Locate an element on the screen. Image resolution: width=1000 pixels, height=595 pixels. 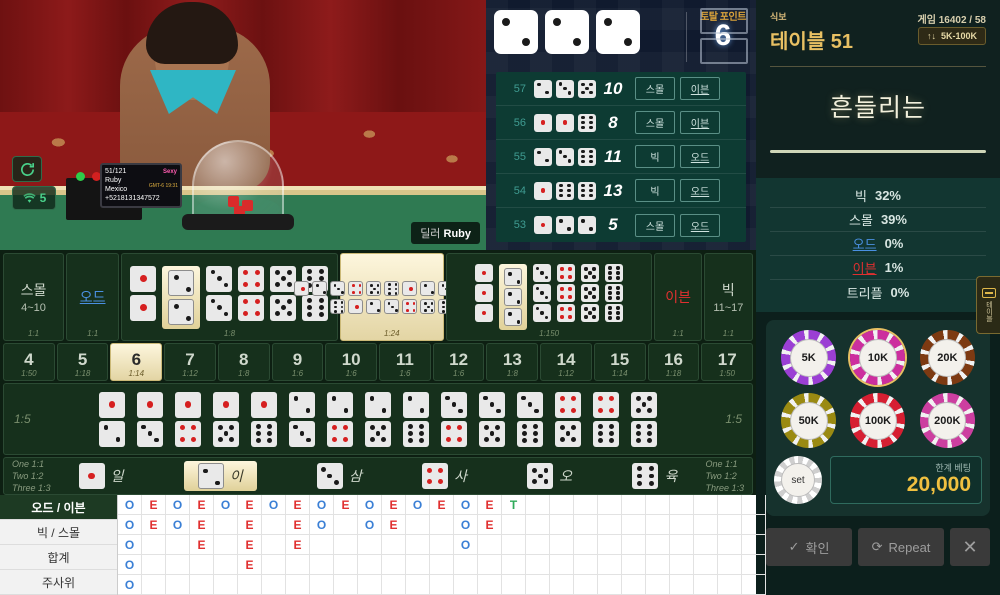
confirm-button: ✓ 확인 is located at coordinates (809, 547).